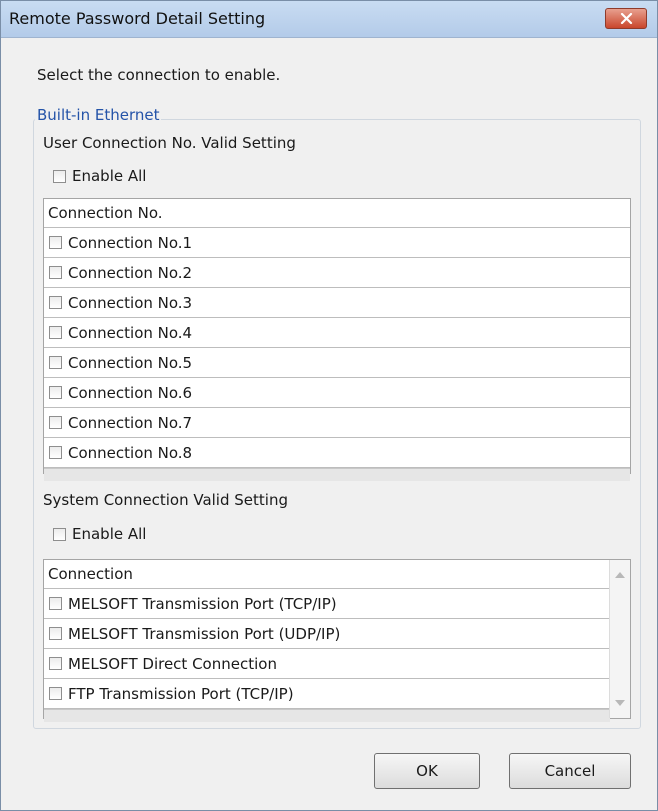 The image size is (658, 811). Describe the element at coordinates (130, 452) in the screenshot. I see `row-label: Connection No.8` at that location.